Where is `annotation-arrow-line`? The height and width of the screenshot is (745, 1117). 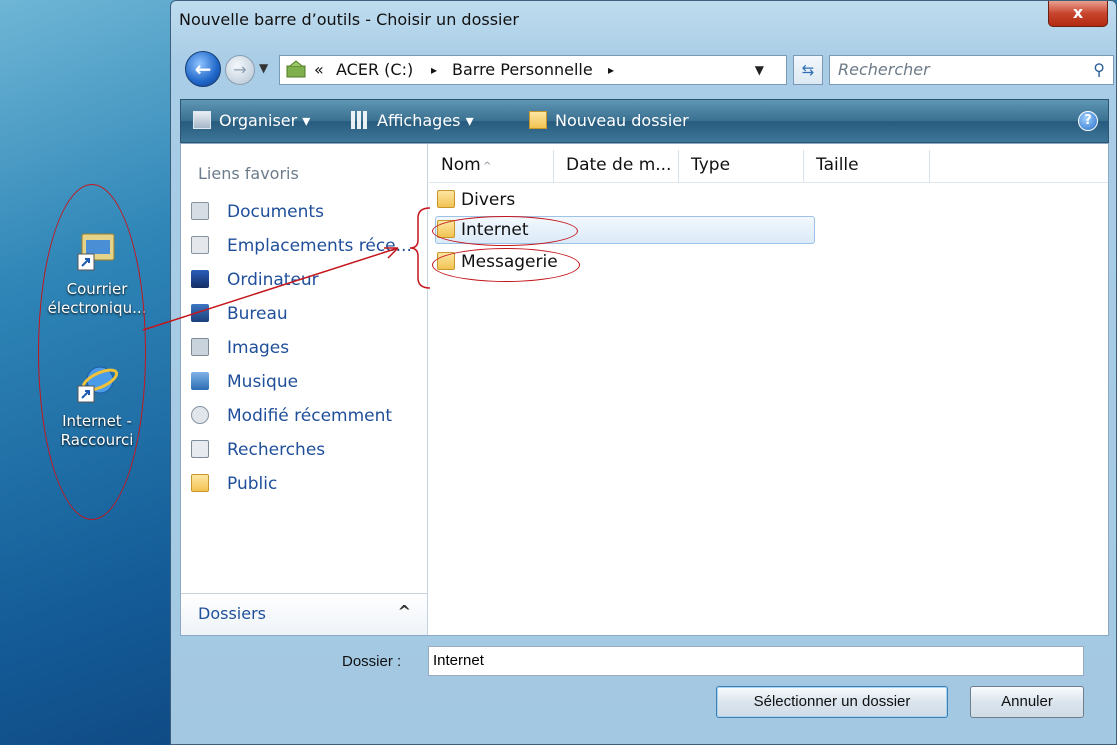
annotation-arrow-line is located at coordinates (270, 289).